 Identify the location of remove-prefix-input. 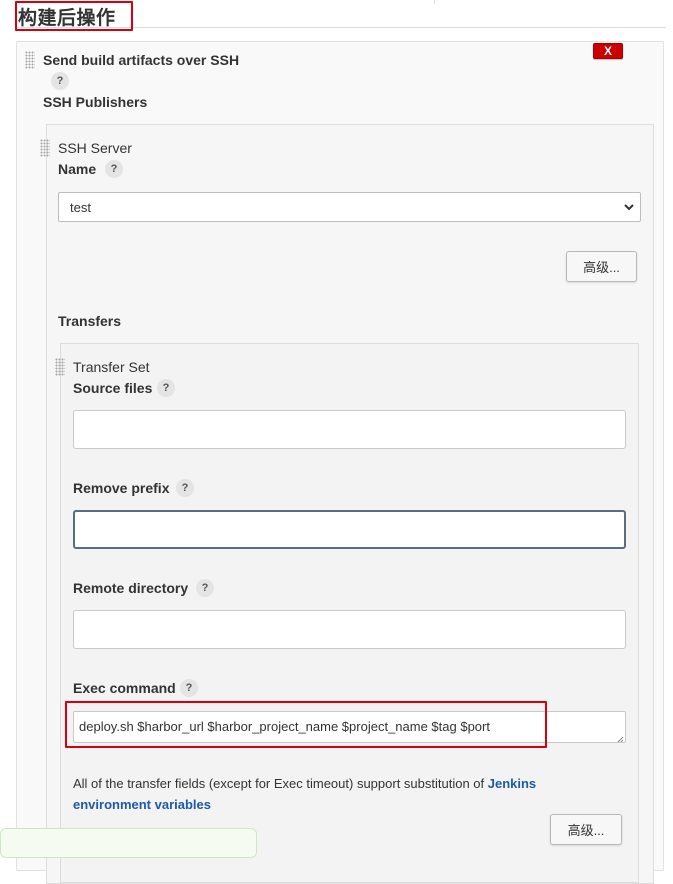
(349, 529).